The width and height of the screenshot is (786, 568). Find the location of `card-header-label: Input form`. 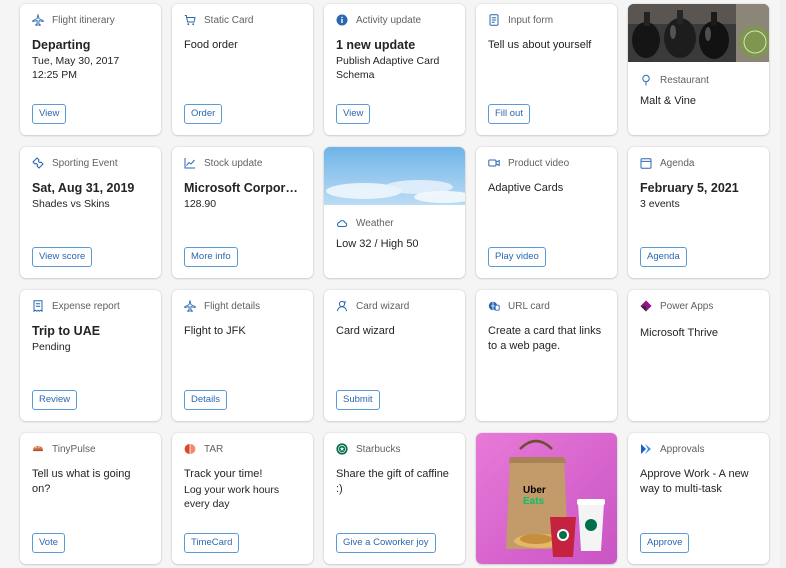

card-header-label: Input form is located at coordinates (531, 20).